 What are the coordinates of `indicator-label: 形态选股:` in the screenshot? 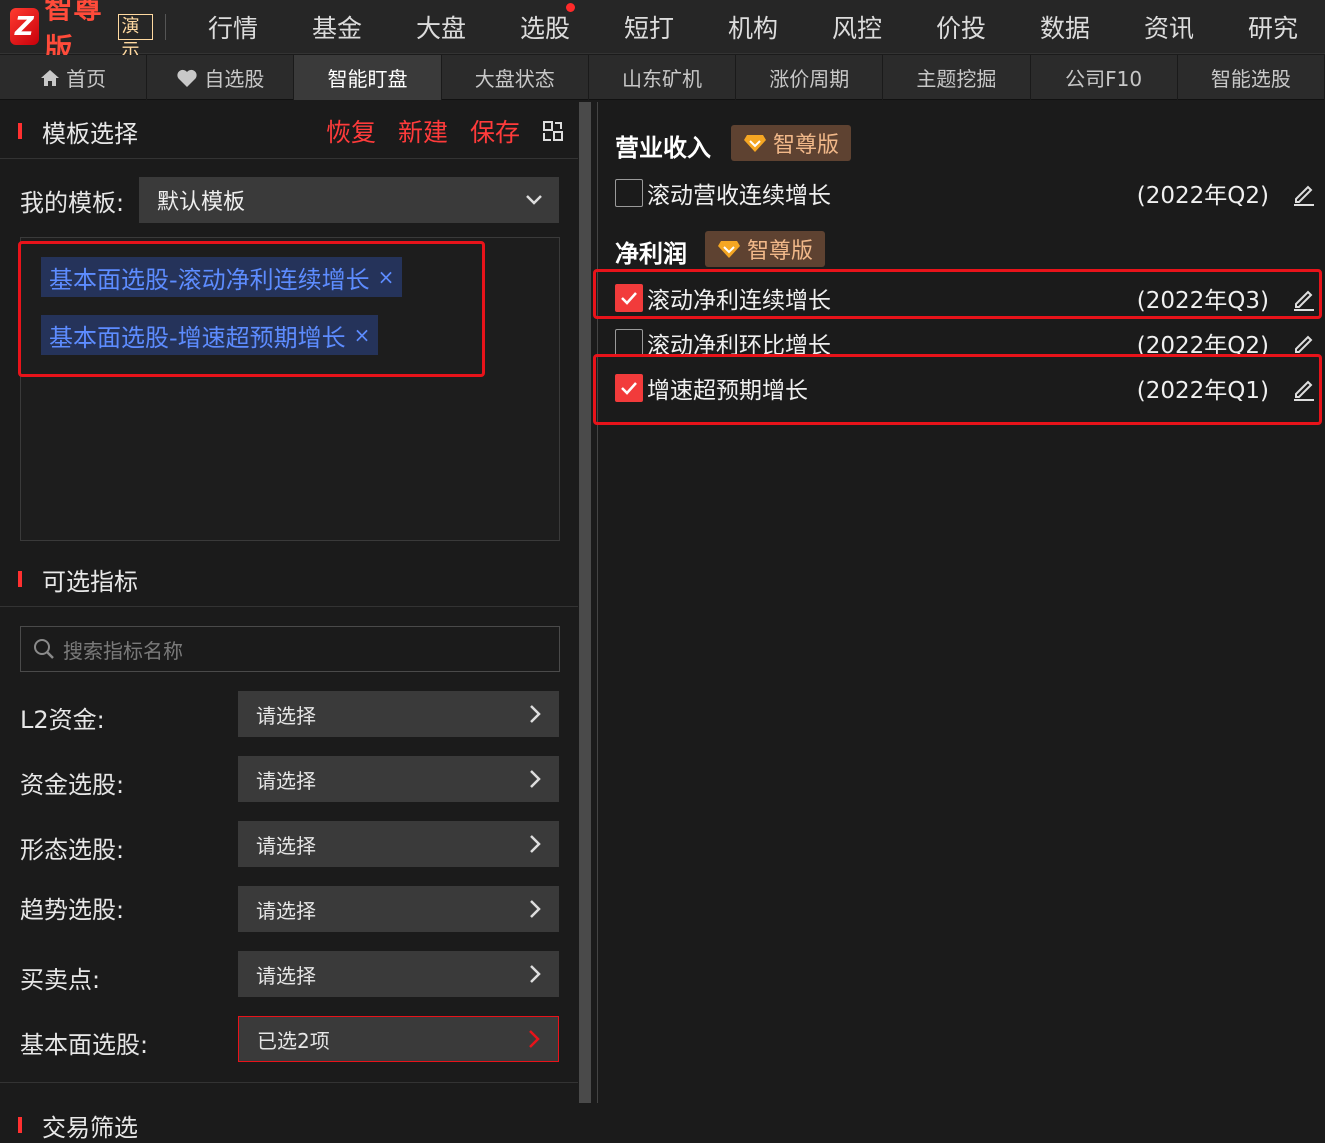 It's located at (72, 850).